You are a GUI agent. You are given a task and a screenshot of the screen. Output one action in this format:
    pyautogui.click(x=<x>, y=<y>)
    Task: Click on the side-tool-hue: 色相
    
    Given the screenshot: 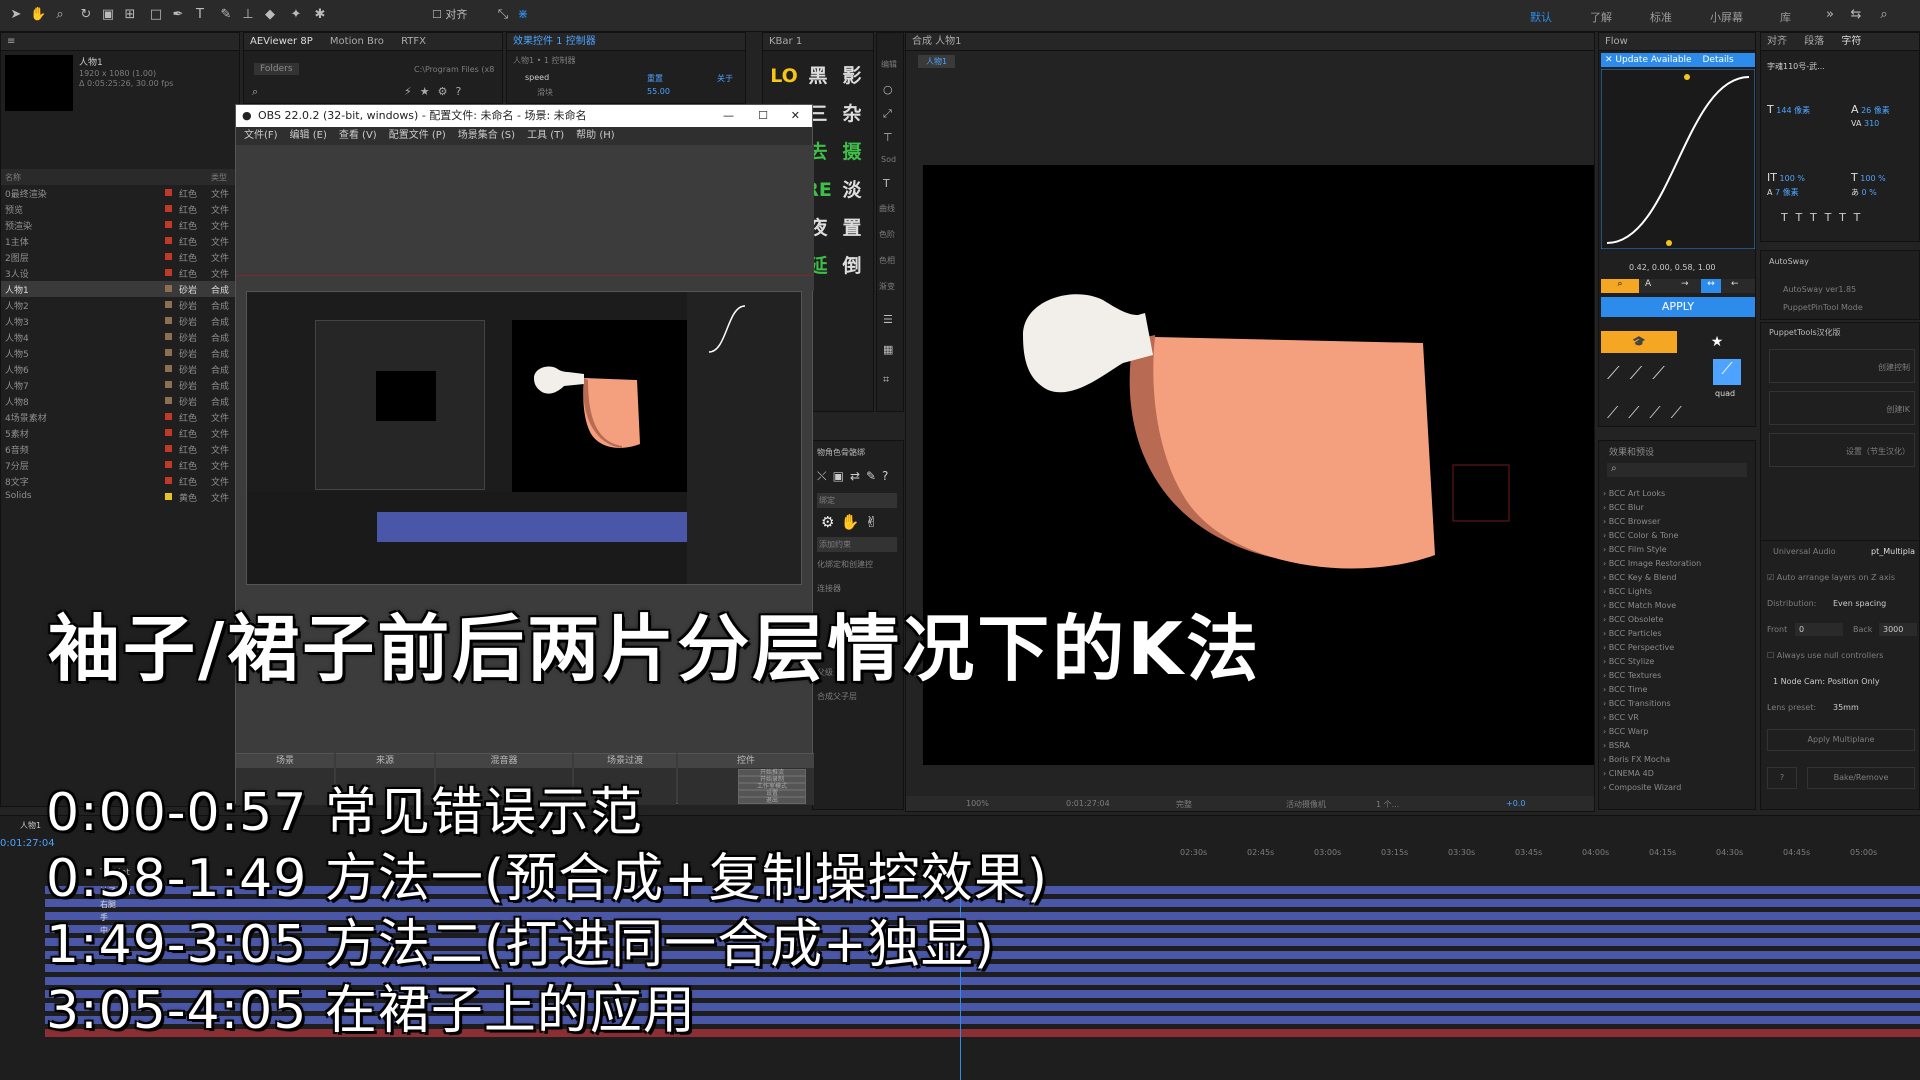 What is the action you would take?
    pyautogui.click(x=887, y=260)
    